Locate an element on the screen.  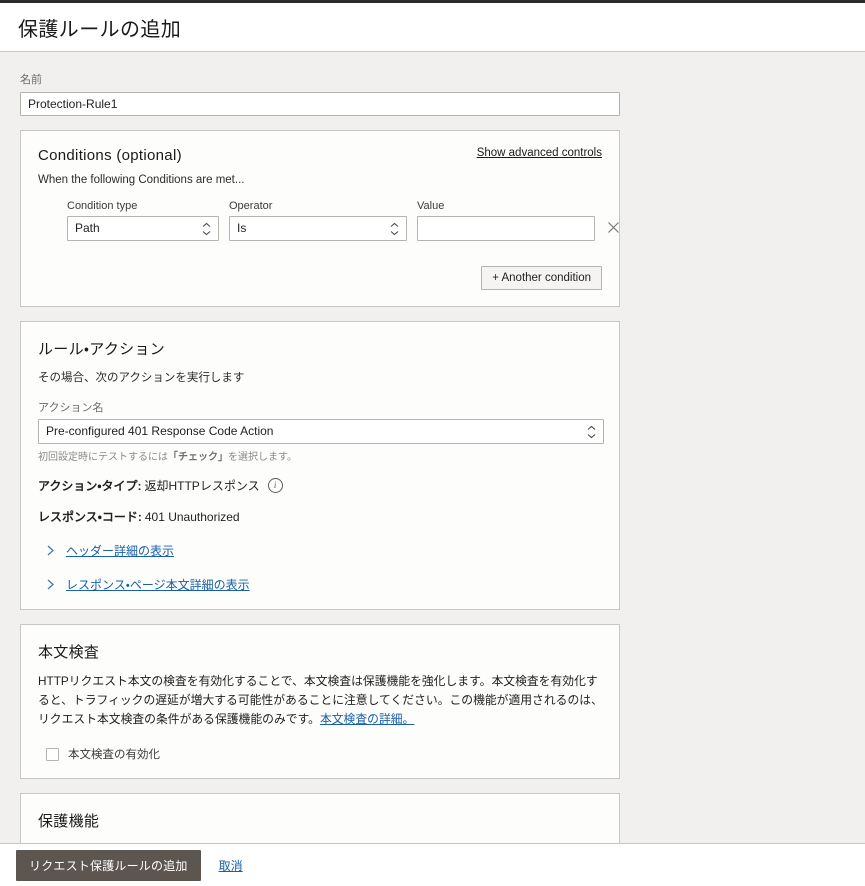
operator-select: Is is located at coordinates (318, 228).